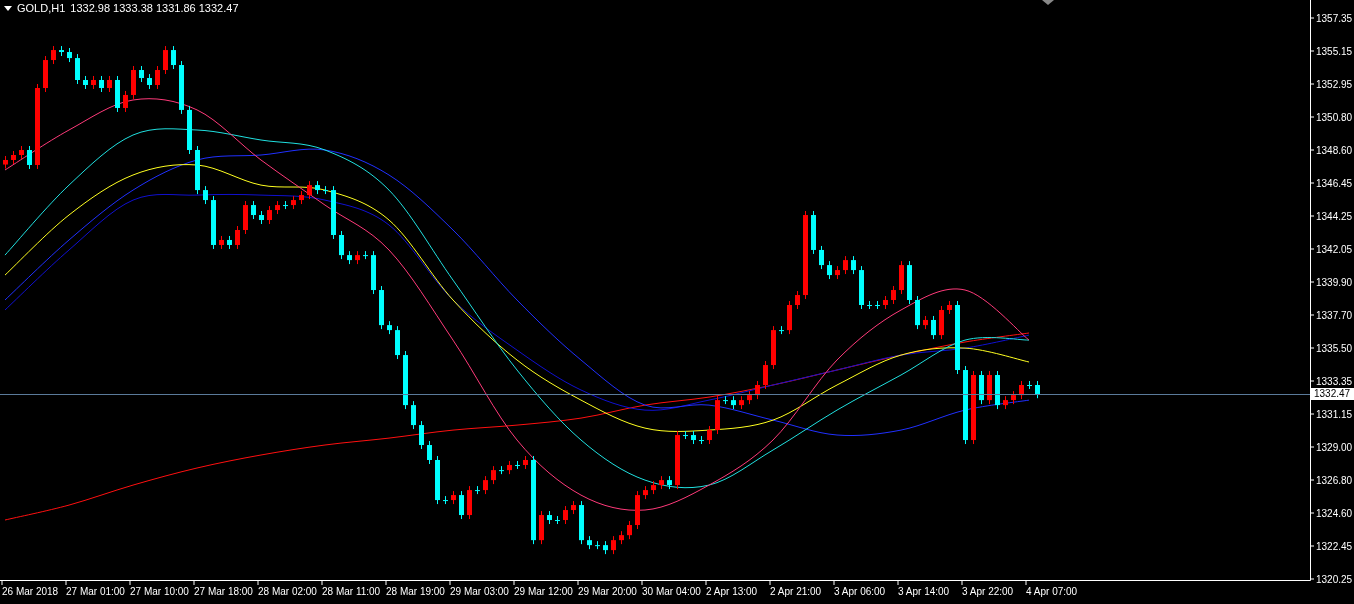 The image size is (1354, 604). What do you see at coordinates (41, 8) in the screenshot?
I see `symbol-label: GOLD,H1` at bounding box center [41, 8].